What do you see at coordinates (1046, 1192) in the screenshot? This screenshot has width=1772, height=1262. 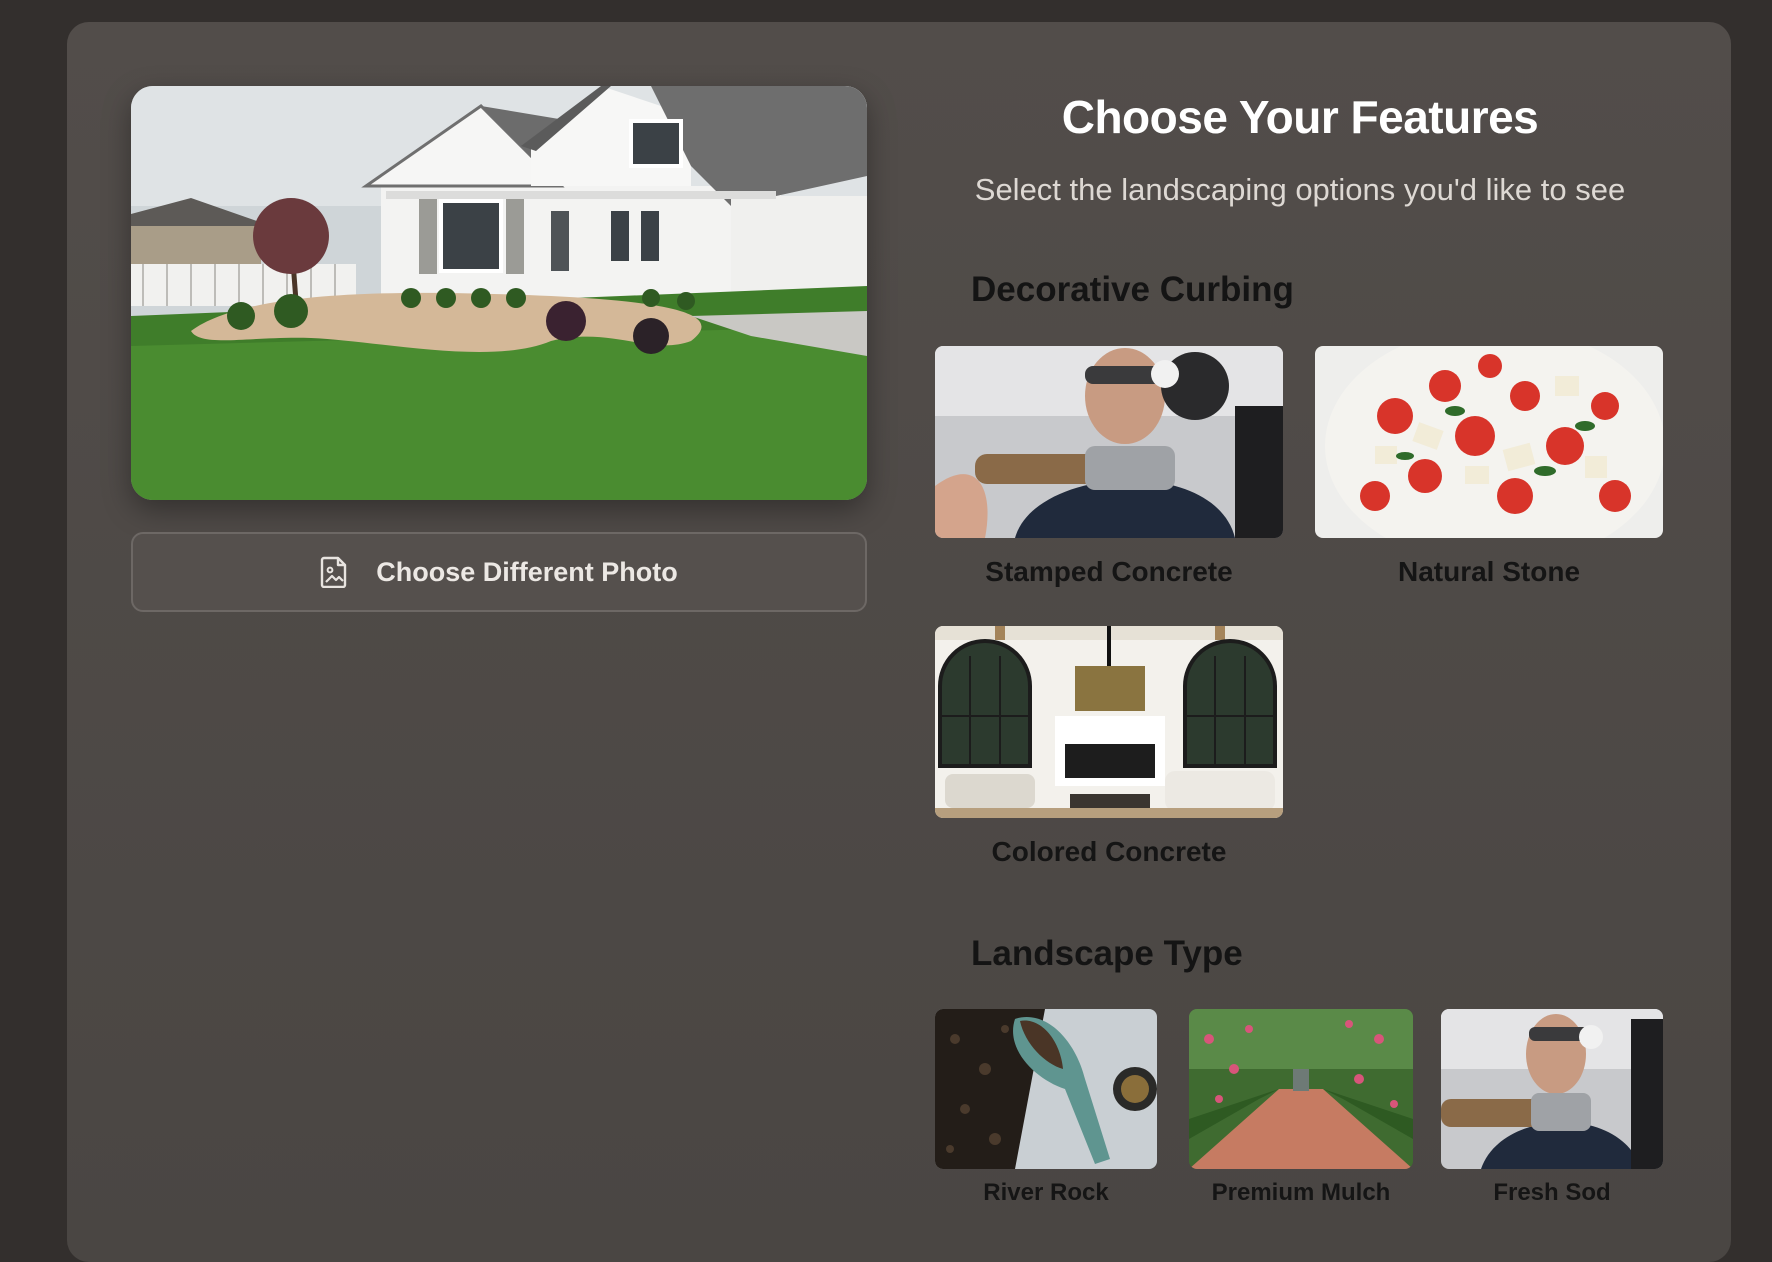 I see `option-label: River Rock` at bounding box center [1046, 1192].